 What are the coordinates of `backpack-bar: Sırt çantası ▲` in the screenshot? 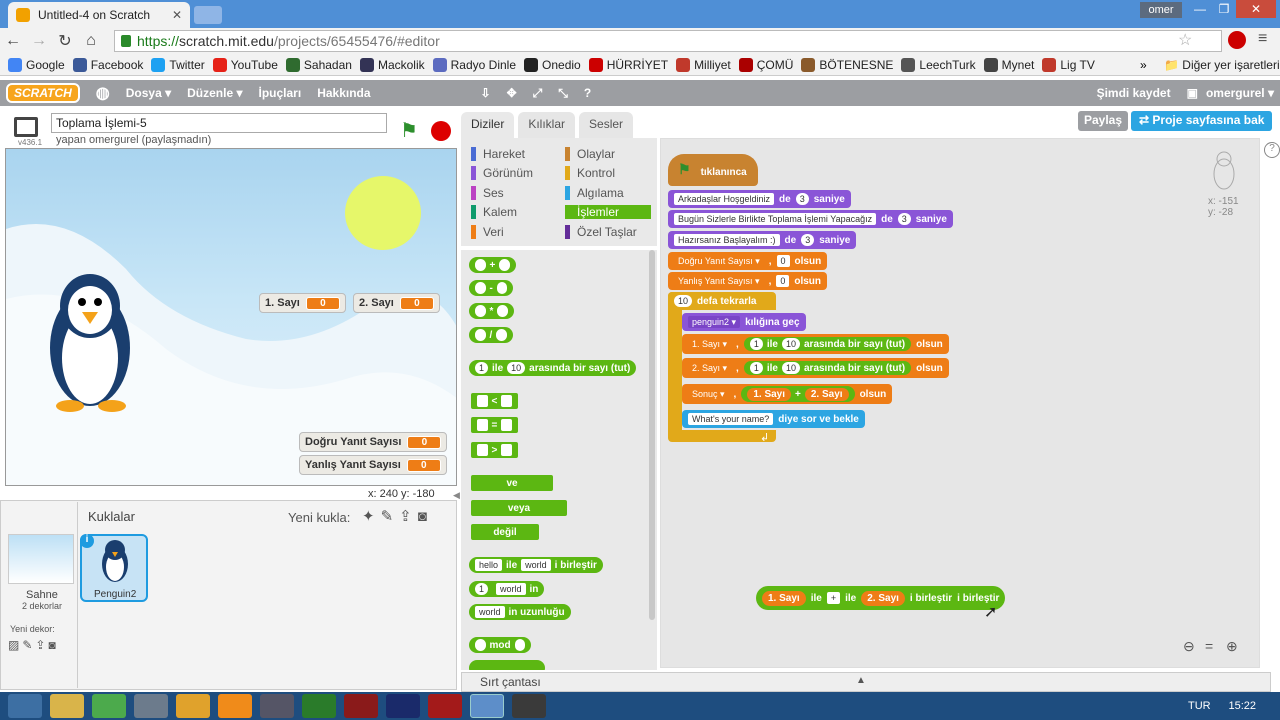 It's located at (866, 682).